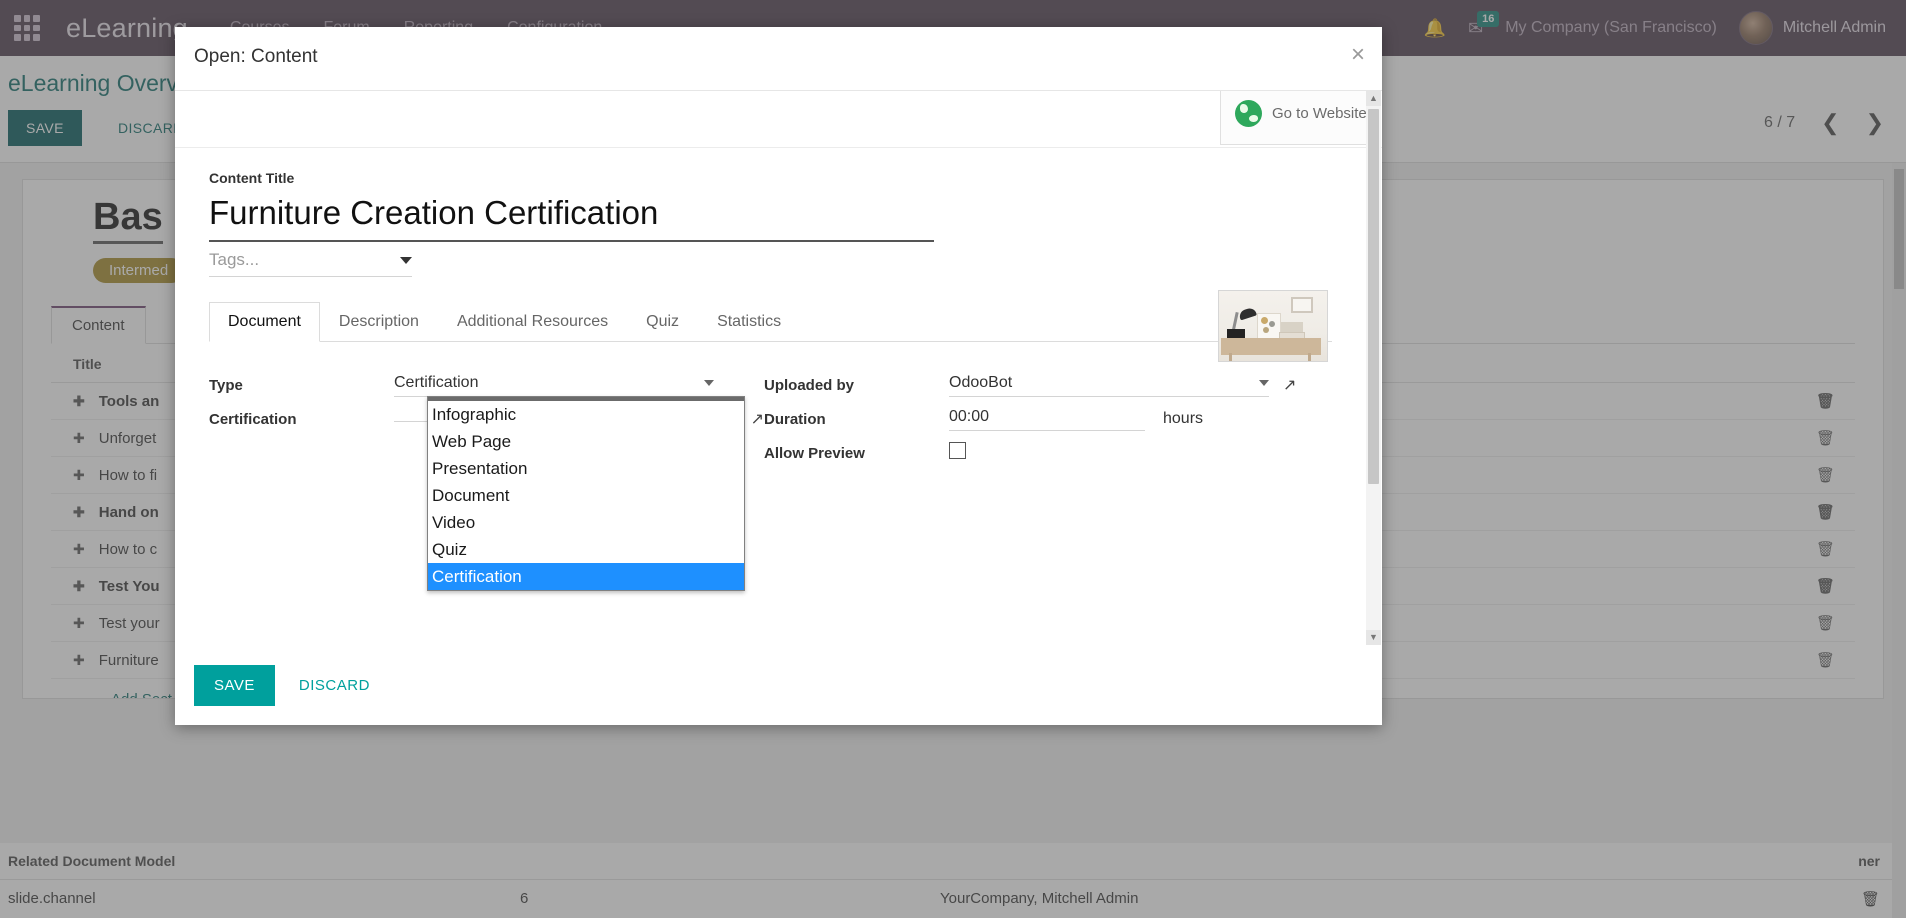 This screenshot has width=1906, height=918. I want to click on dialog-scrollbar-thumb, so click(1373, 296).